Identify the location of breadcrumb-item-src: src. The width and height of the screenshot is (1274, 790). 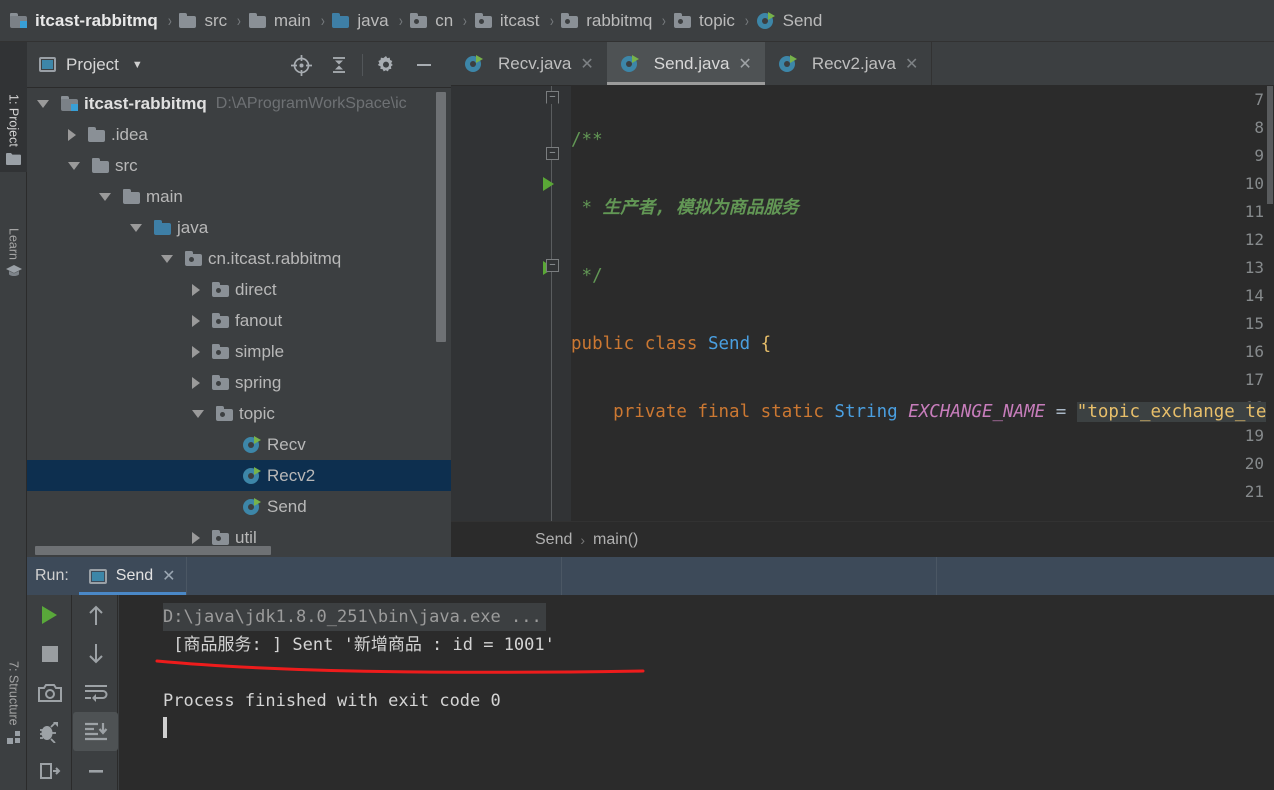
(204, 20).